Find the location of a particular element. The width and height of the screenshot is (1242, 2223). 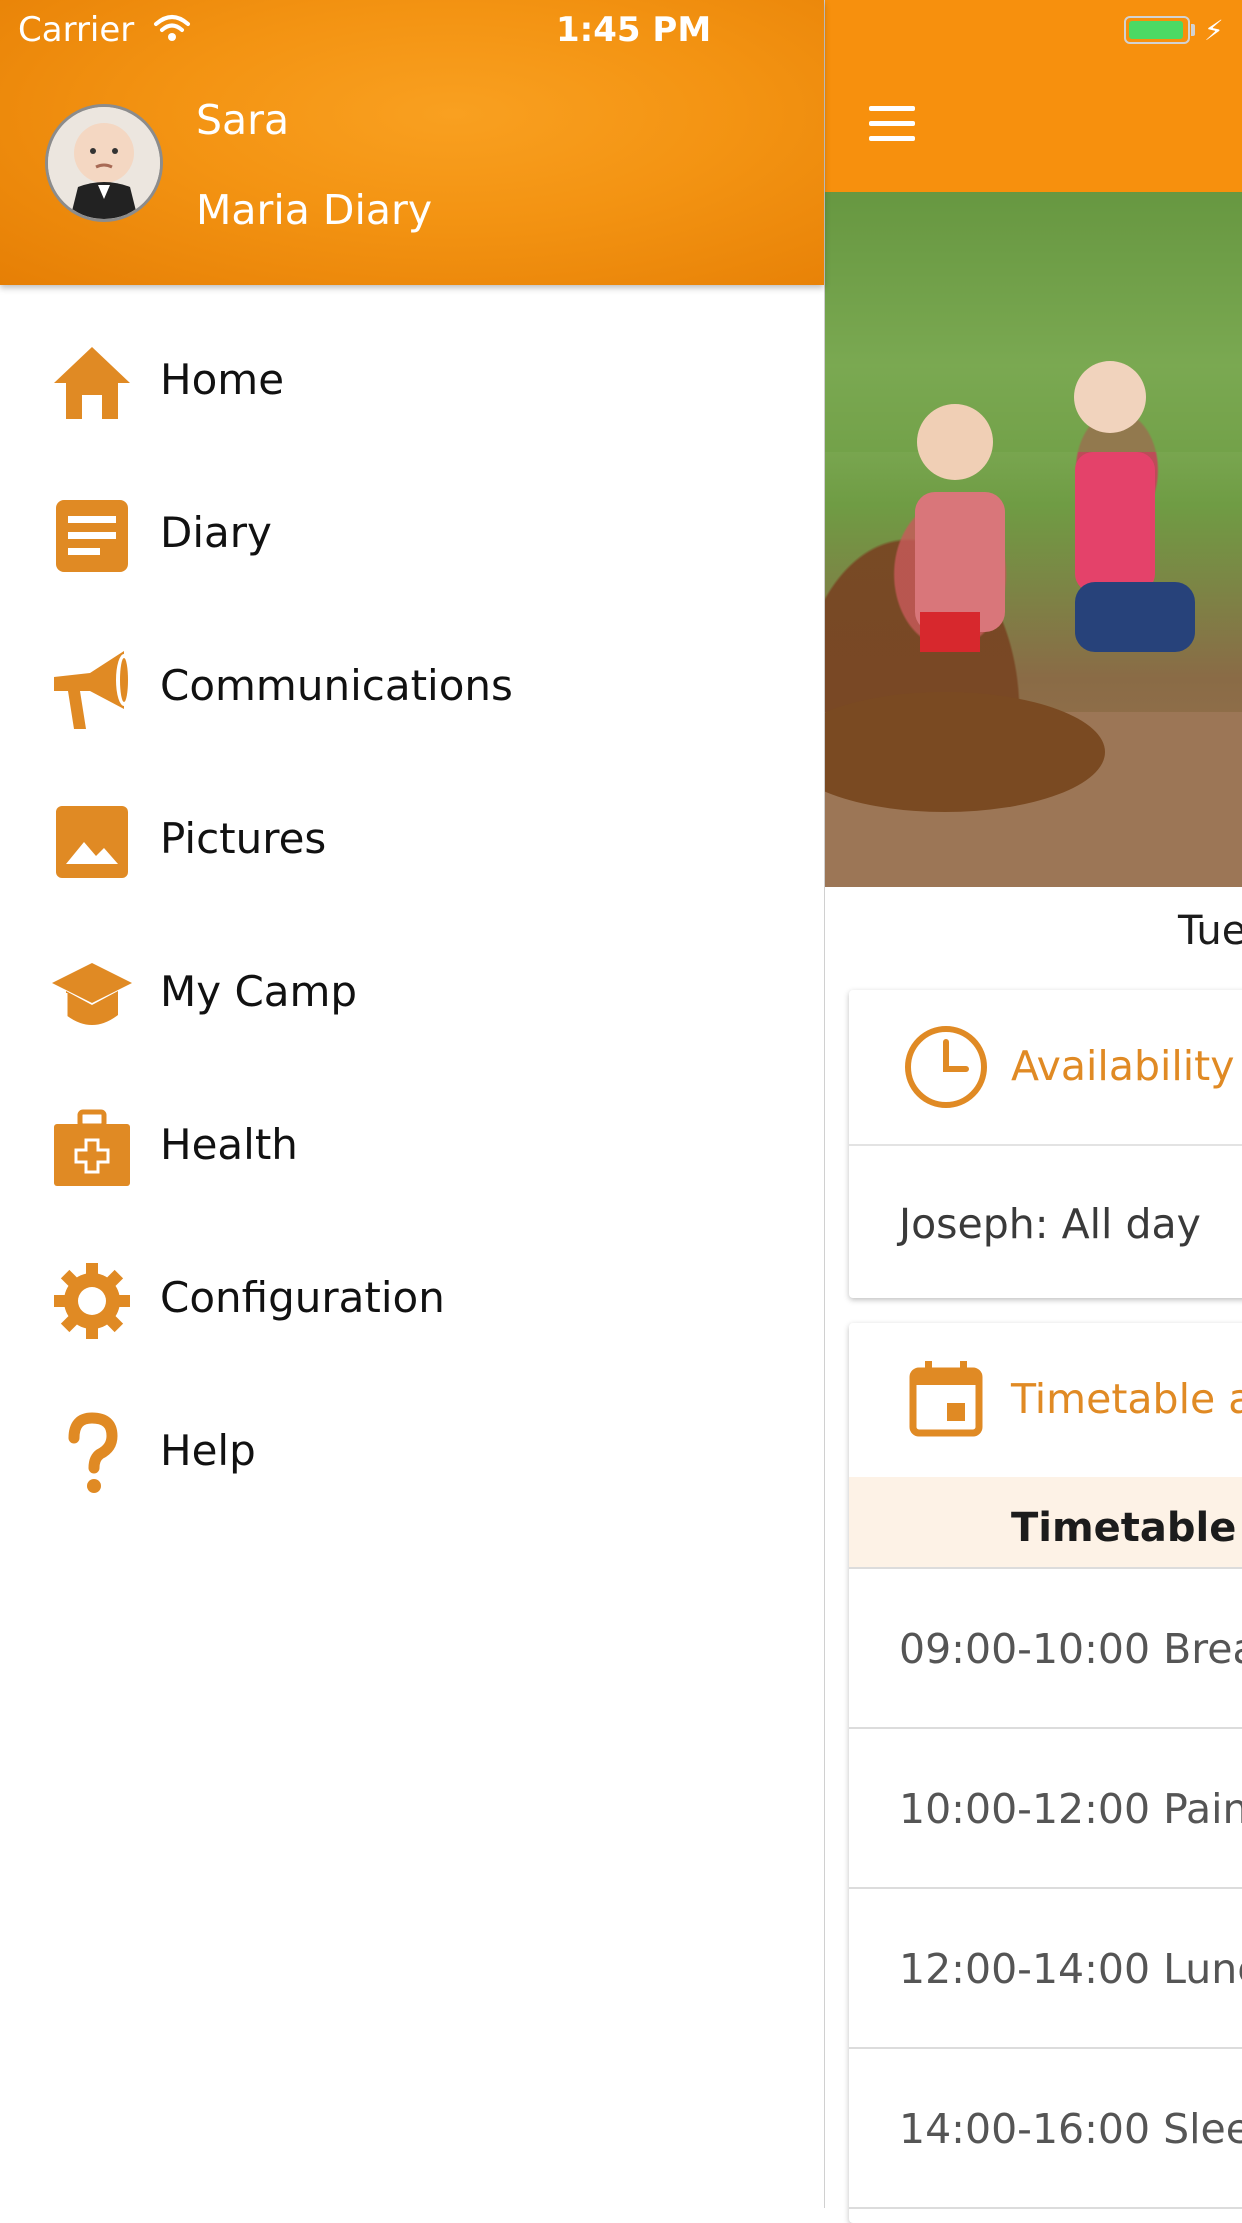

timetable-card-header: Timetable a is located at coordinates (1045, 1401).